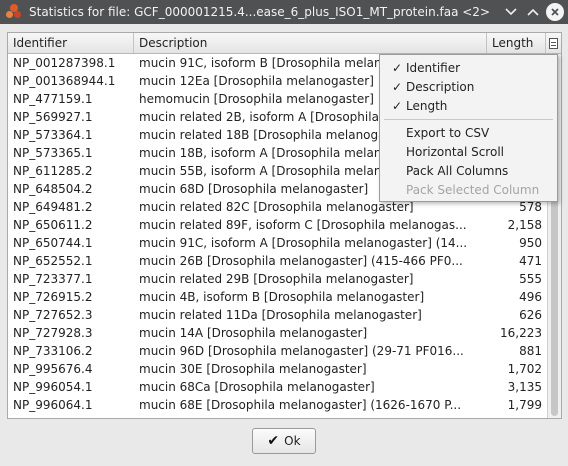 Image resolution: width=568 pixels, height=466 pixels. I want to click on chevron-down-icon, so click(511, 12).